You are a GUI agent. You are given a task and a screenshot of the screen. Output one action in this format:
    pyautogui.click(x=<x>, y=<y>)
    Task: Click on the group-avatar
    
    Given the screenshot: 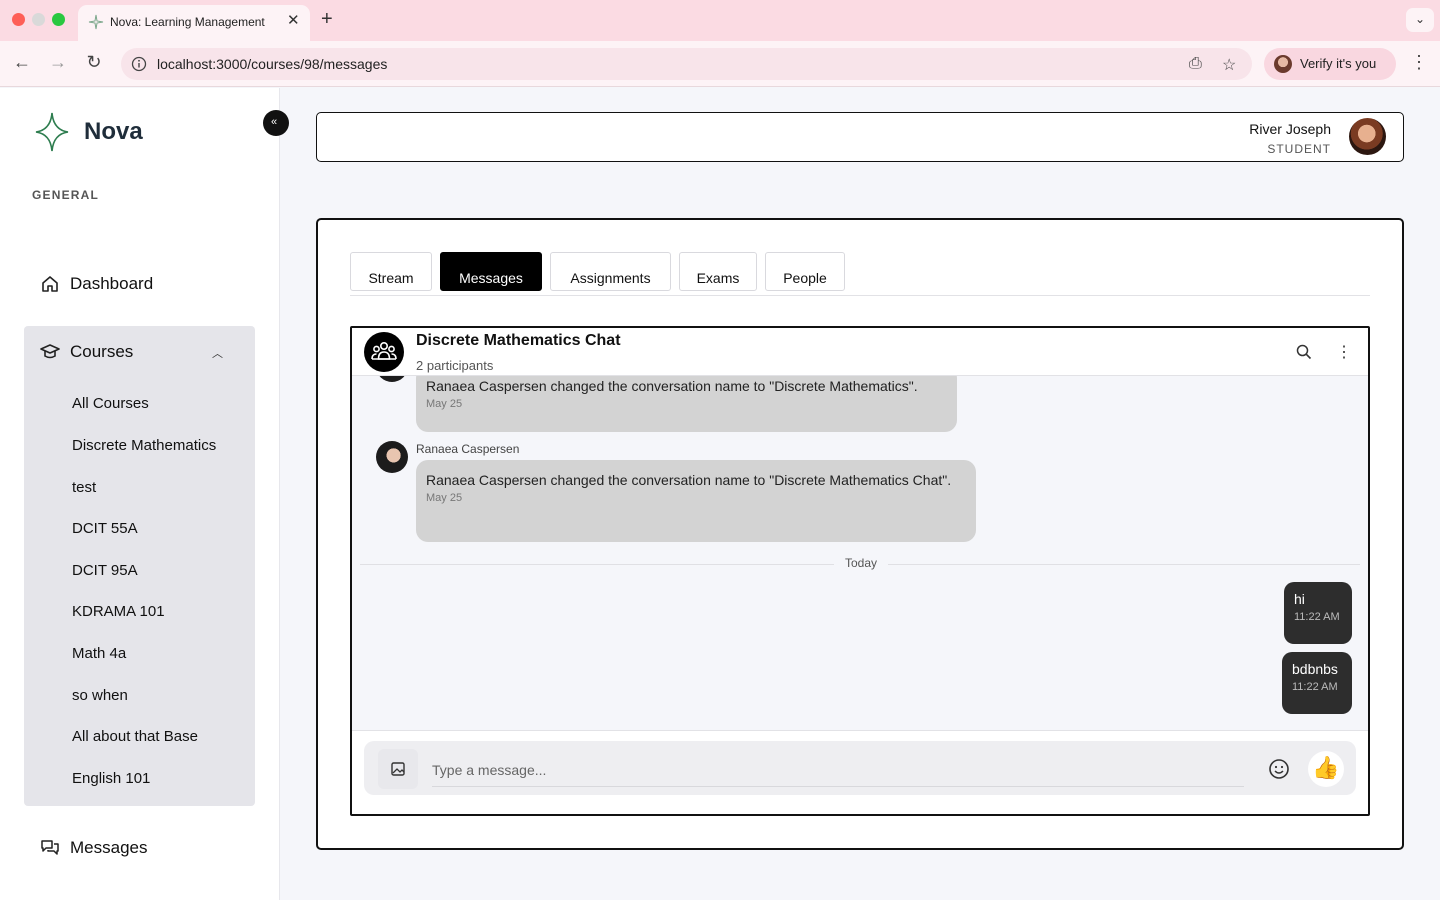 What is the action you would take?
    pyautogui.click(x=384, y=352)
    